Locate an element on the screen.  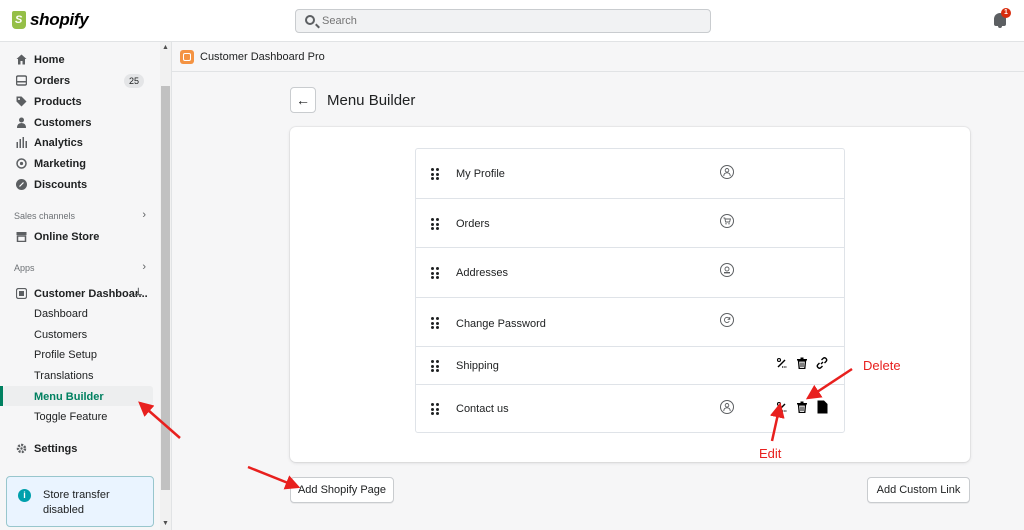
bar-chart-icon is located at coordinates (21, 142).